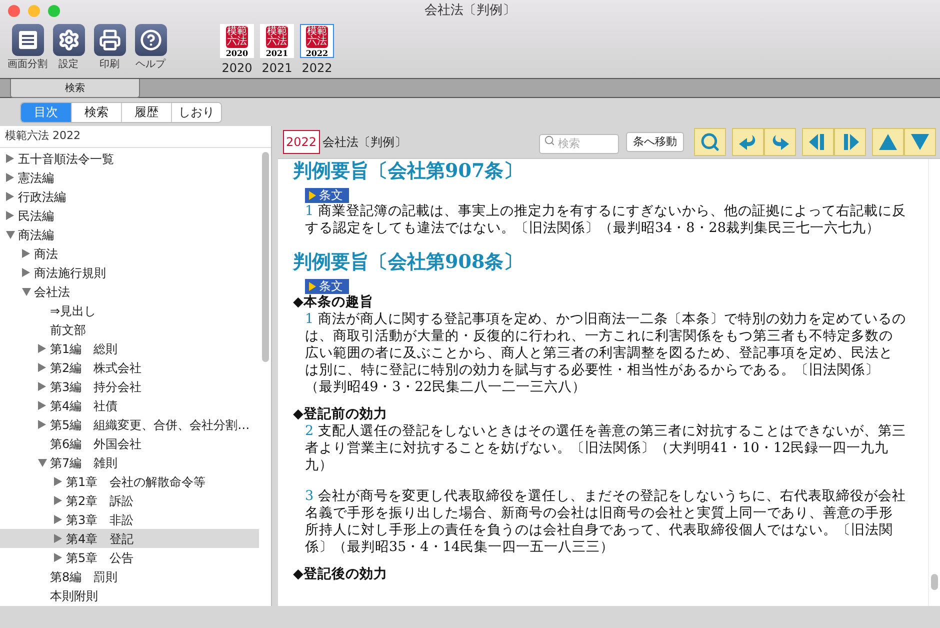  Describe the element at coordinates (69, 40) in the screenshot. I see `settings-icon` at that location.